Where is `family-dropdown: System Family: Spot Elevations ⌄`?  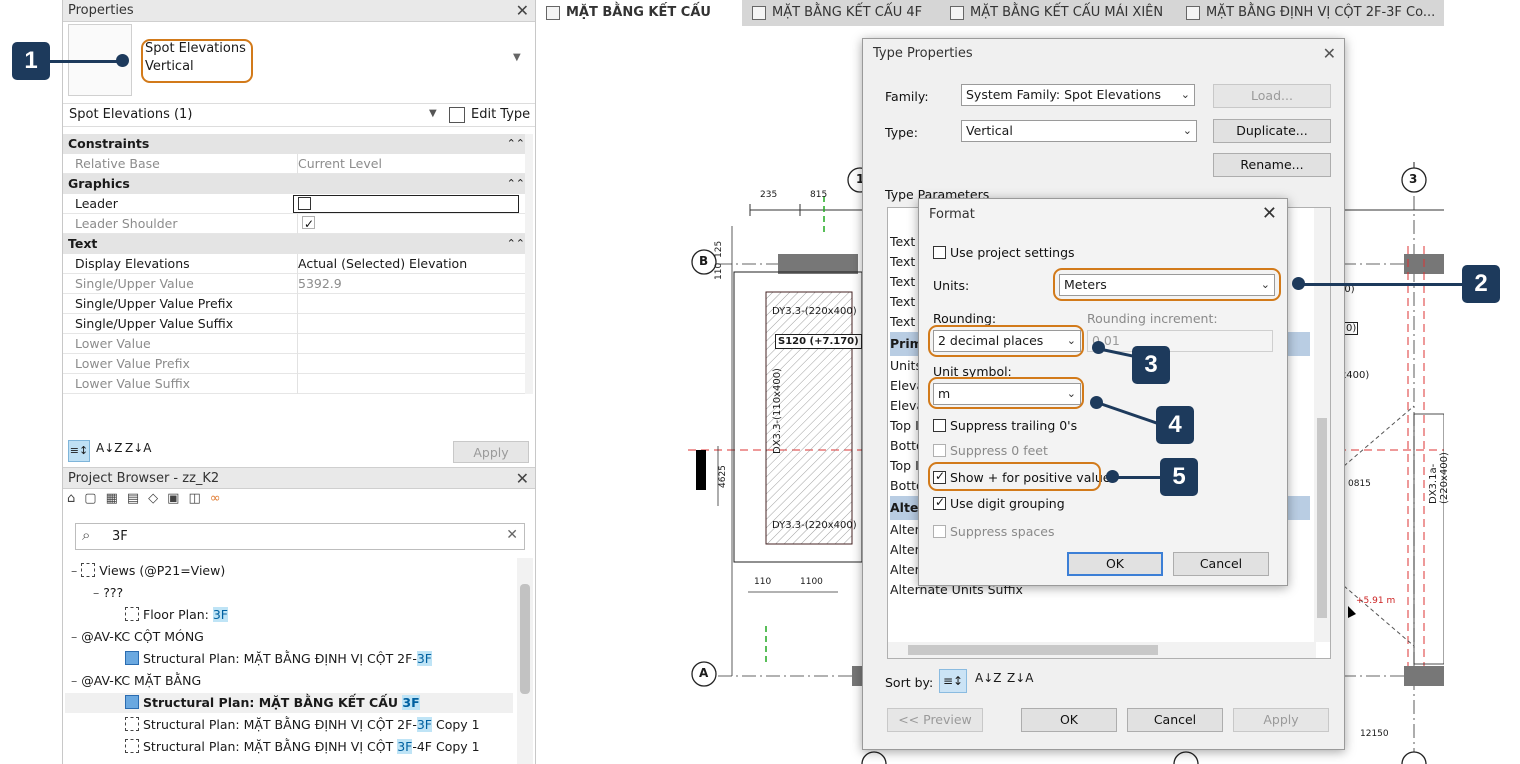
family-dropdown: System Family: Spot Elevations ⌄ is located at coordinates (1078, 95).